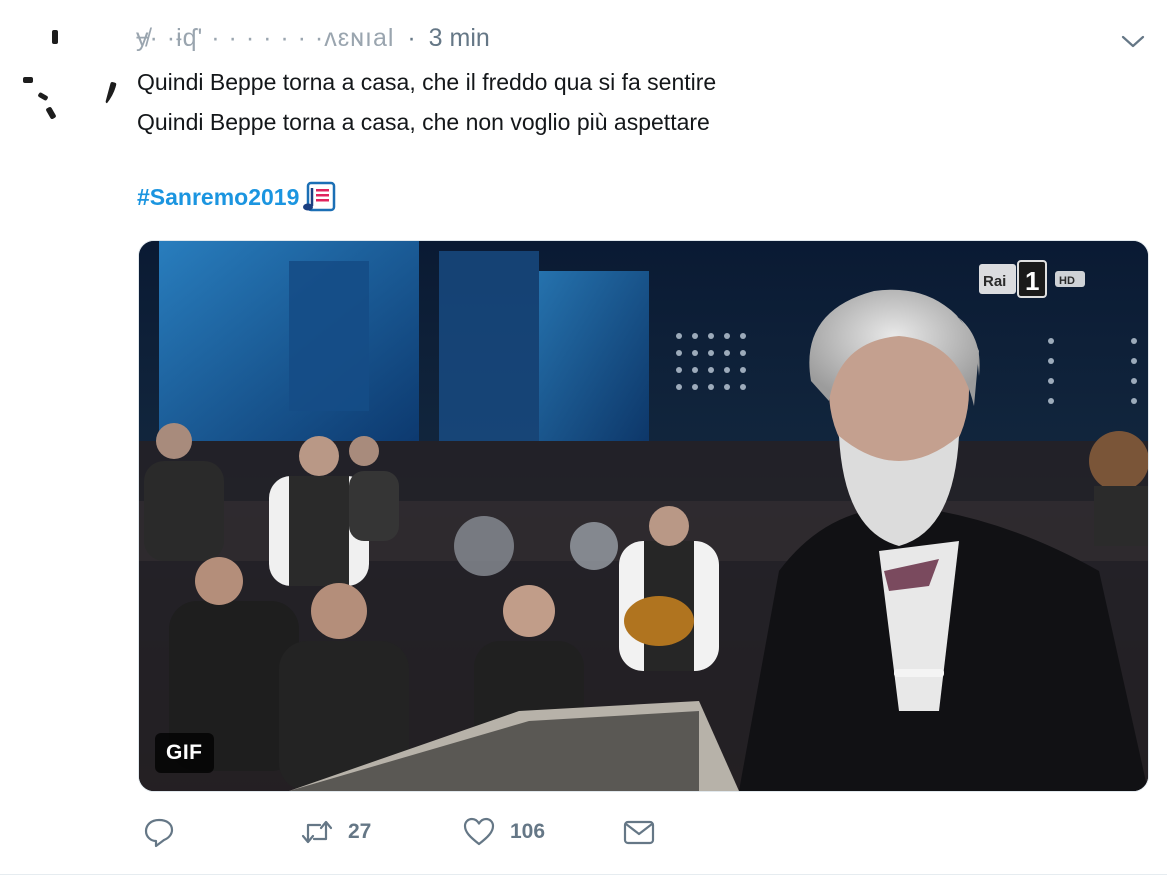 This screenshot has width=1167, height=876. I want to click on retweet-count: 27, so click(360, 831).